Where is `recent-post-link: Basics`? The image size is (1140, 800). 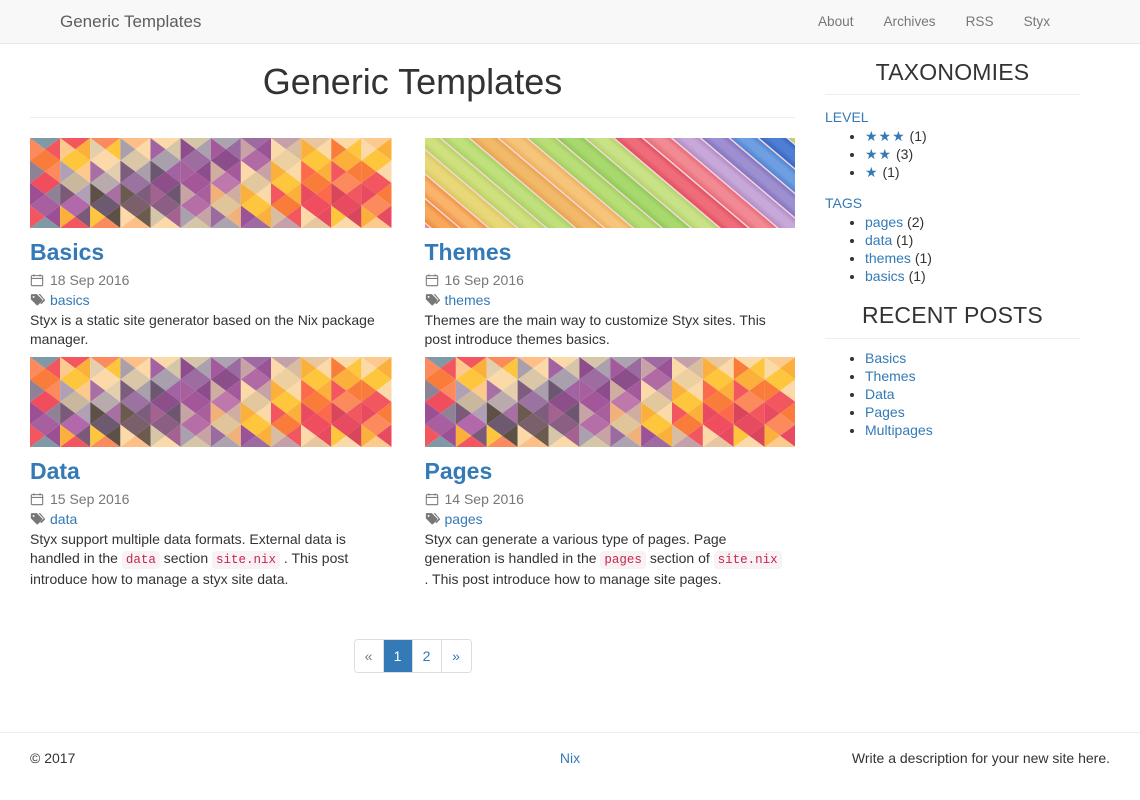 recent-post-link: Basics is located at coordinates (885, 358).